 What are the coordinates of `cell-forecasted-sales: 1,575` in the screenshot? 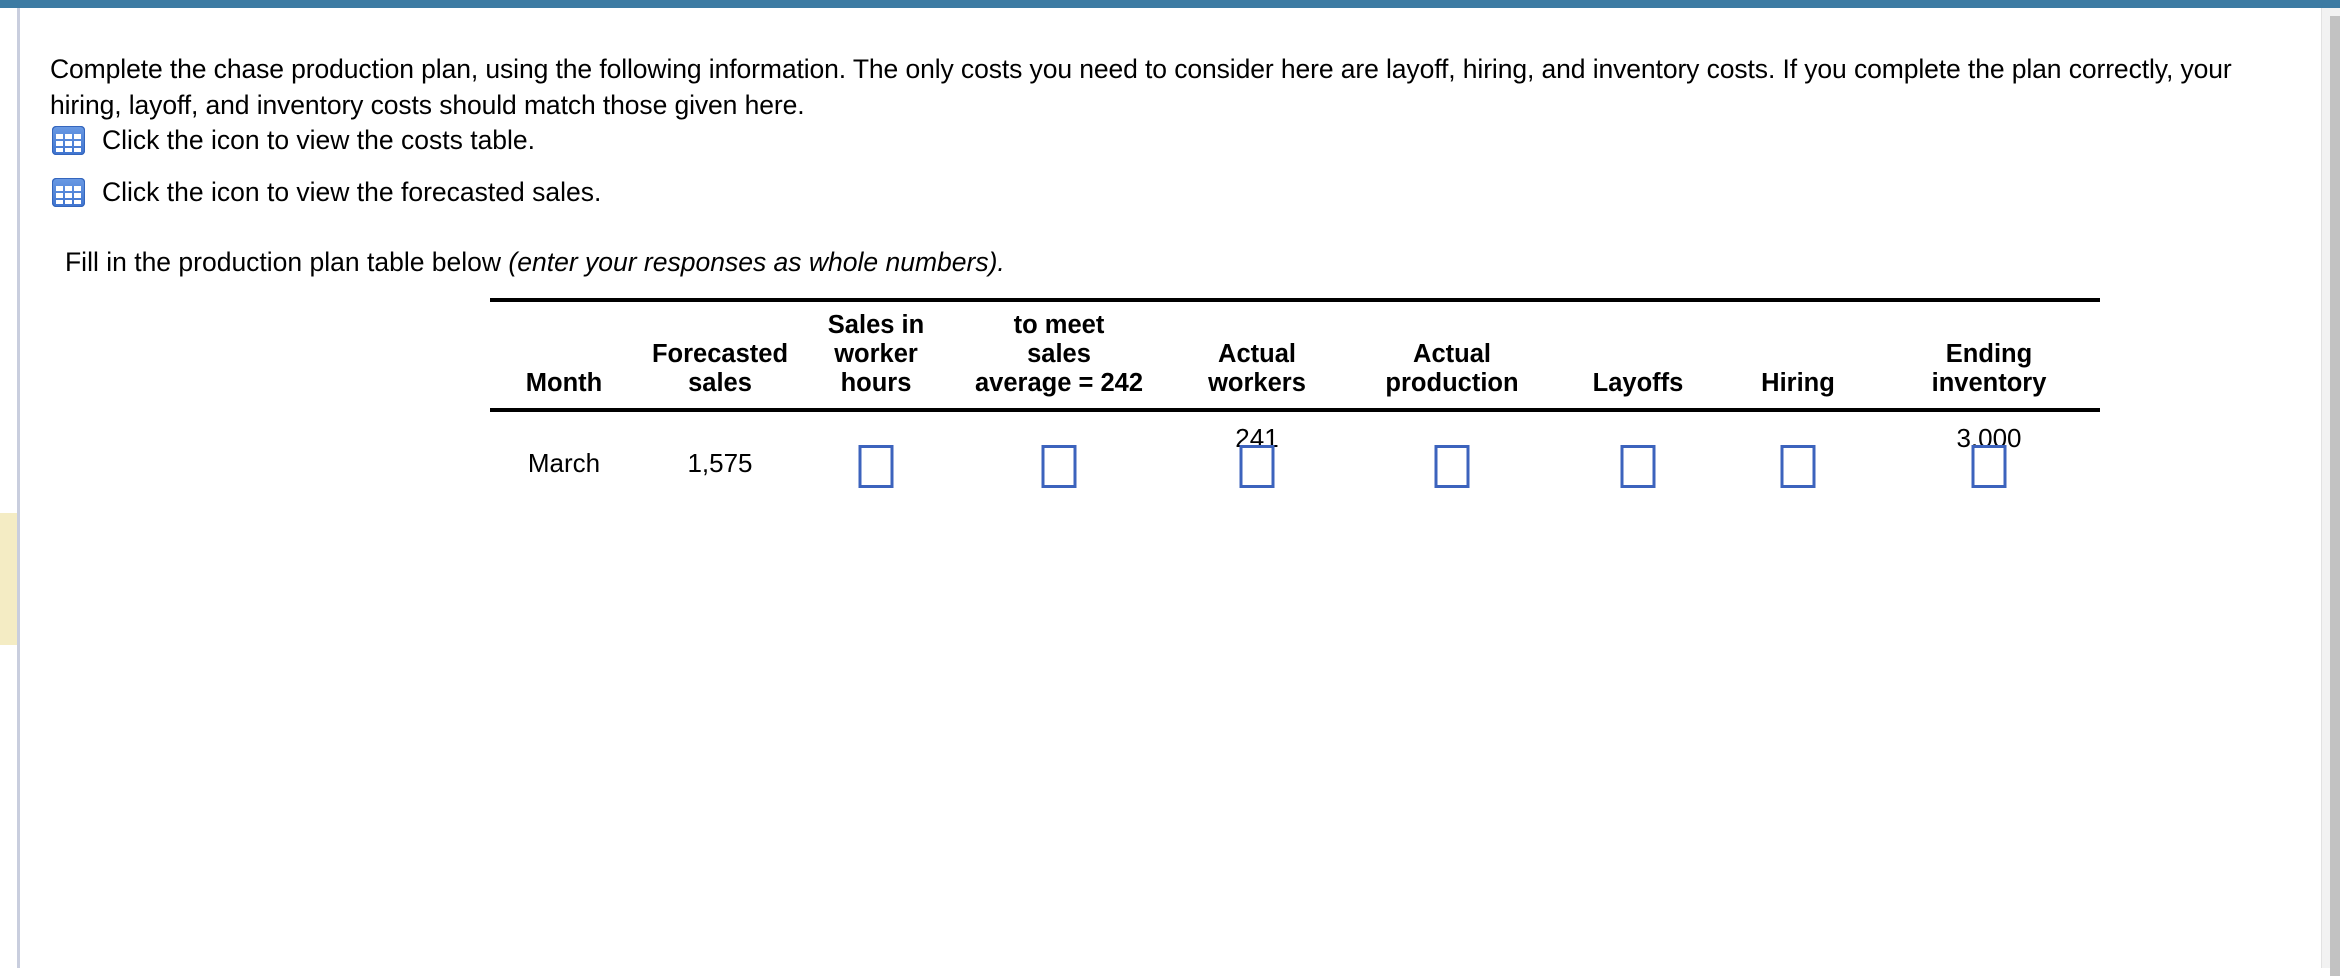 It's located at (720, 459).